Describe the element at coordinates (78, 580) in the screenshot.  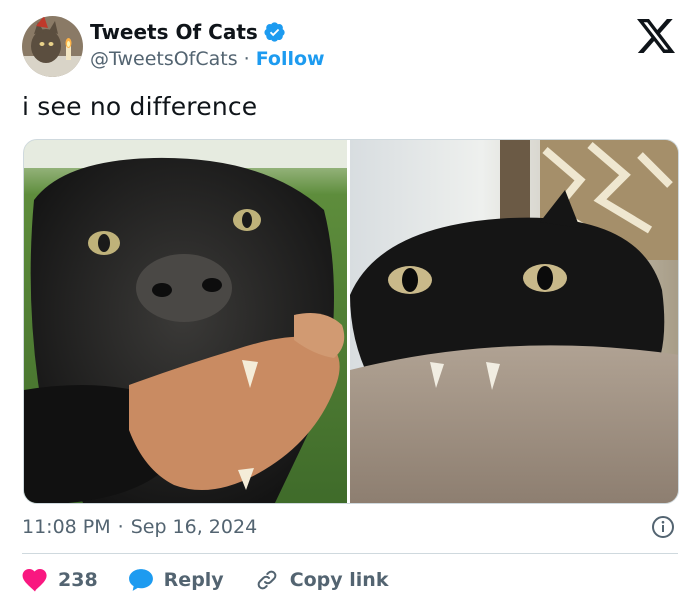
I see `like-count: 238` at that location.